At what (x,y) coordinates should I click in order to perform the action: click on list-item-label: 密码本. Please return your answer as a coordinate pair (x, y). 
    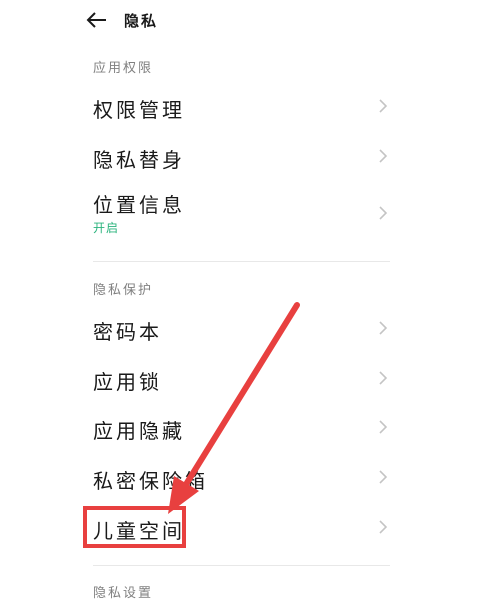
    Looking at the image, I should click on (127, 332).